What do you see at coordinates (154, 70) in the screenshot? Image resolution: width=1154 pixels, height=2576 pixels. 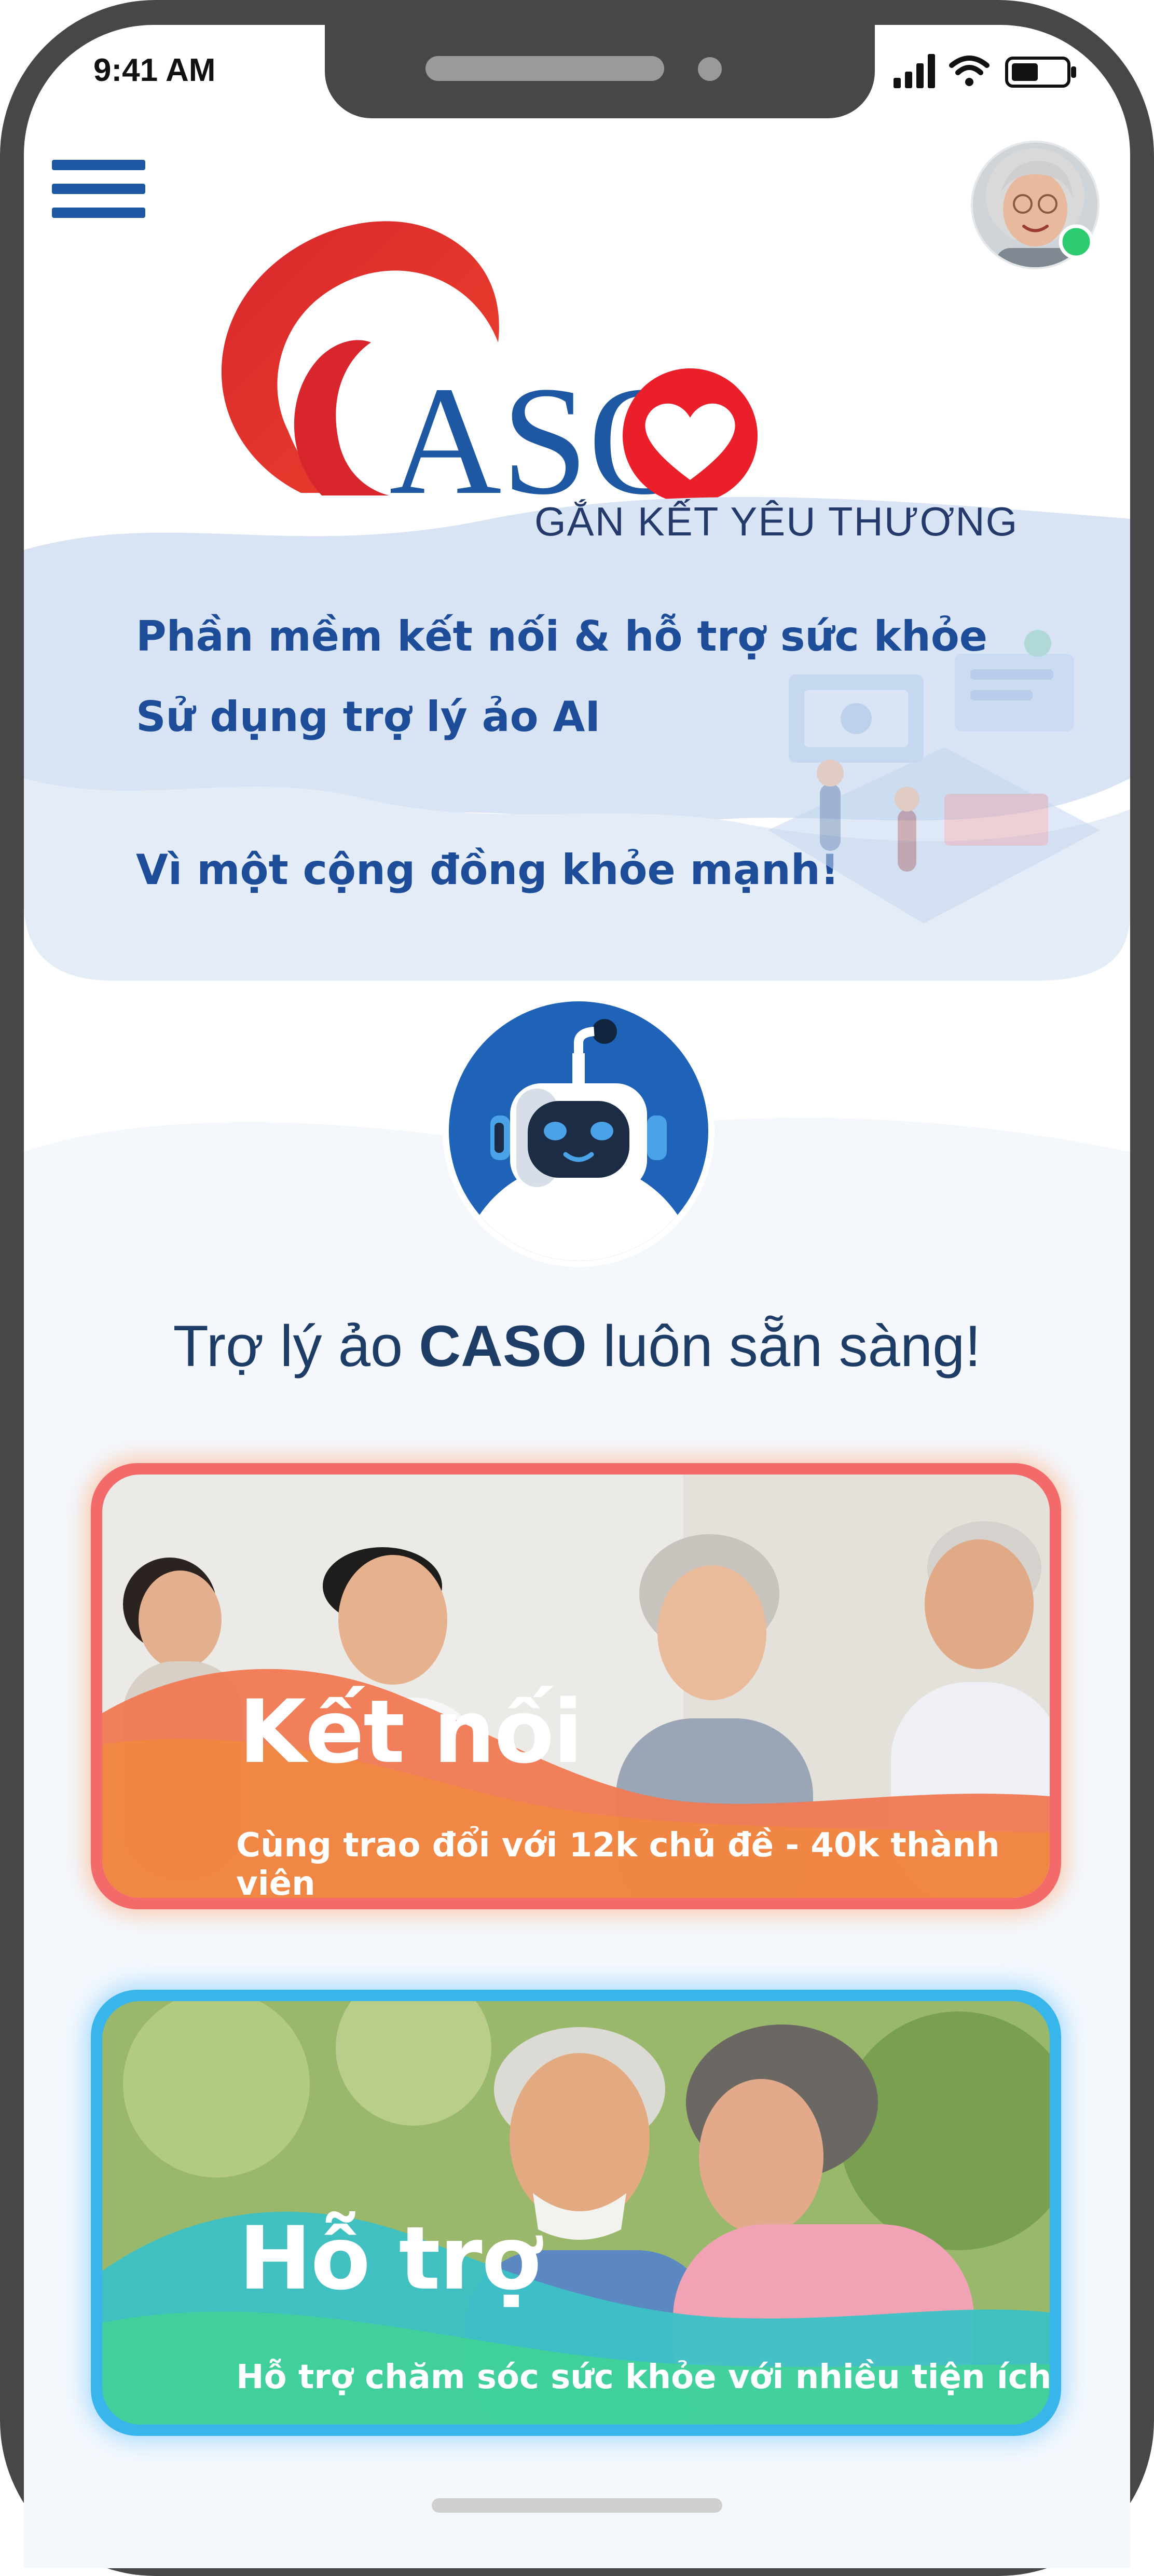 I see `status-time: 9:41 AM` at bounding box center [154, 70].